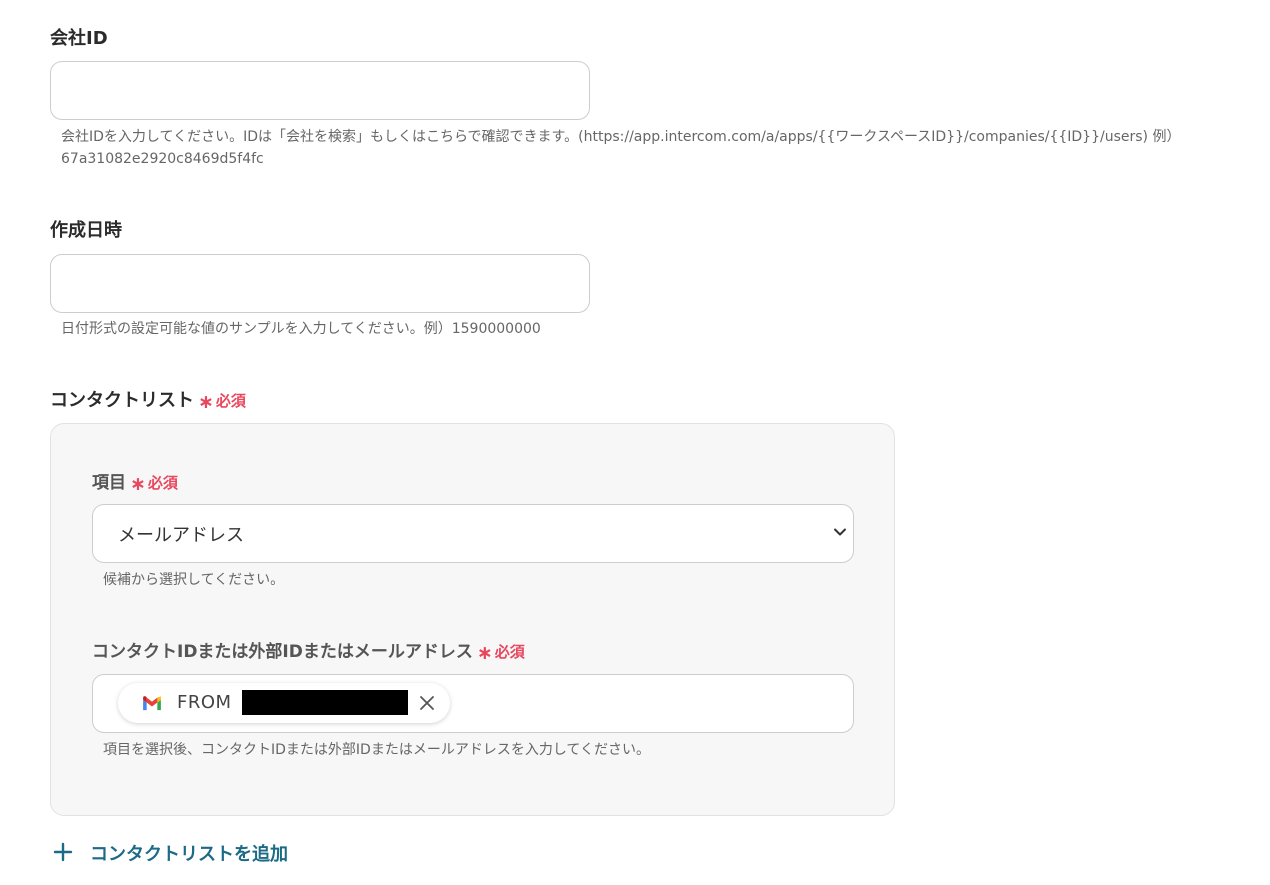 The width and height of the screenshot is (1270, 885). I want to click on item-label: 項目 ∗ 必須, so click(135, 481).